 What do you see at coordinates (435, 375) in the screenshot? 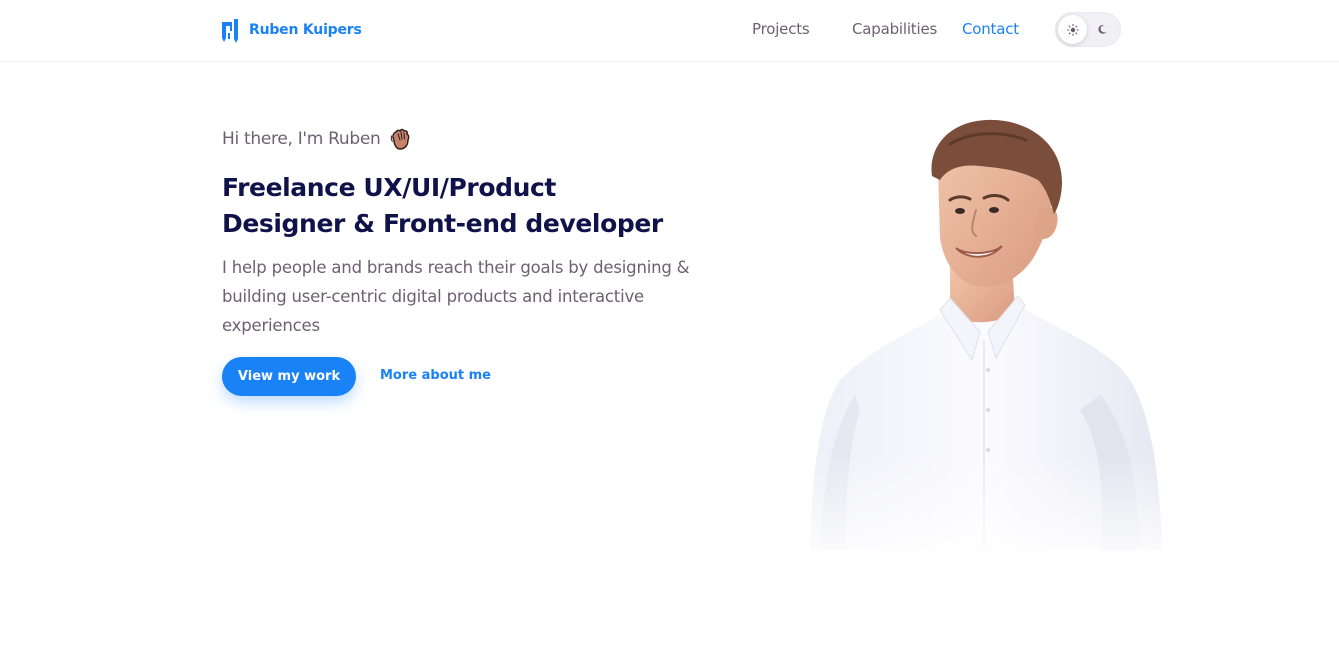
I see `more-about-me-link: More about me` at bounding box center [435, 375].